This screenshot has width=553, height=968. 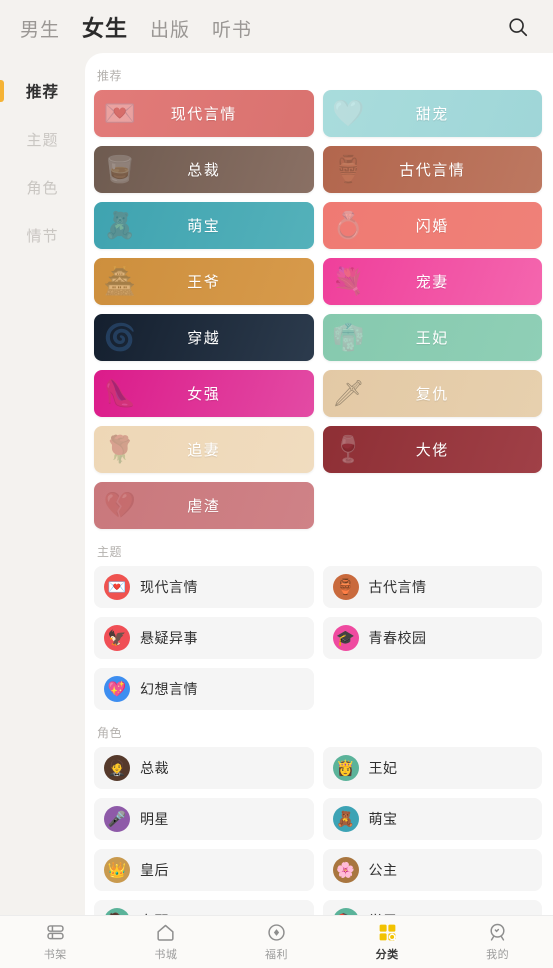 I want to click on tabbar-item-category: 分类, so click(x=387, y=942).